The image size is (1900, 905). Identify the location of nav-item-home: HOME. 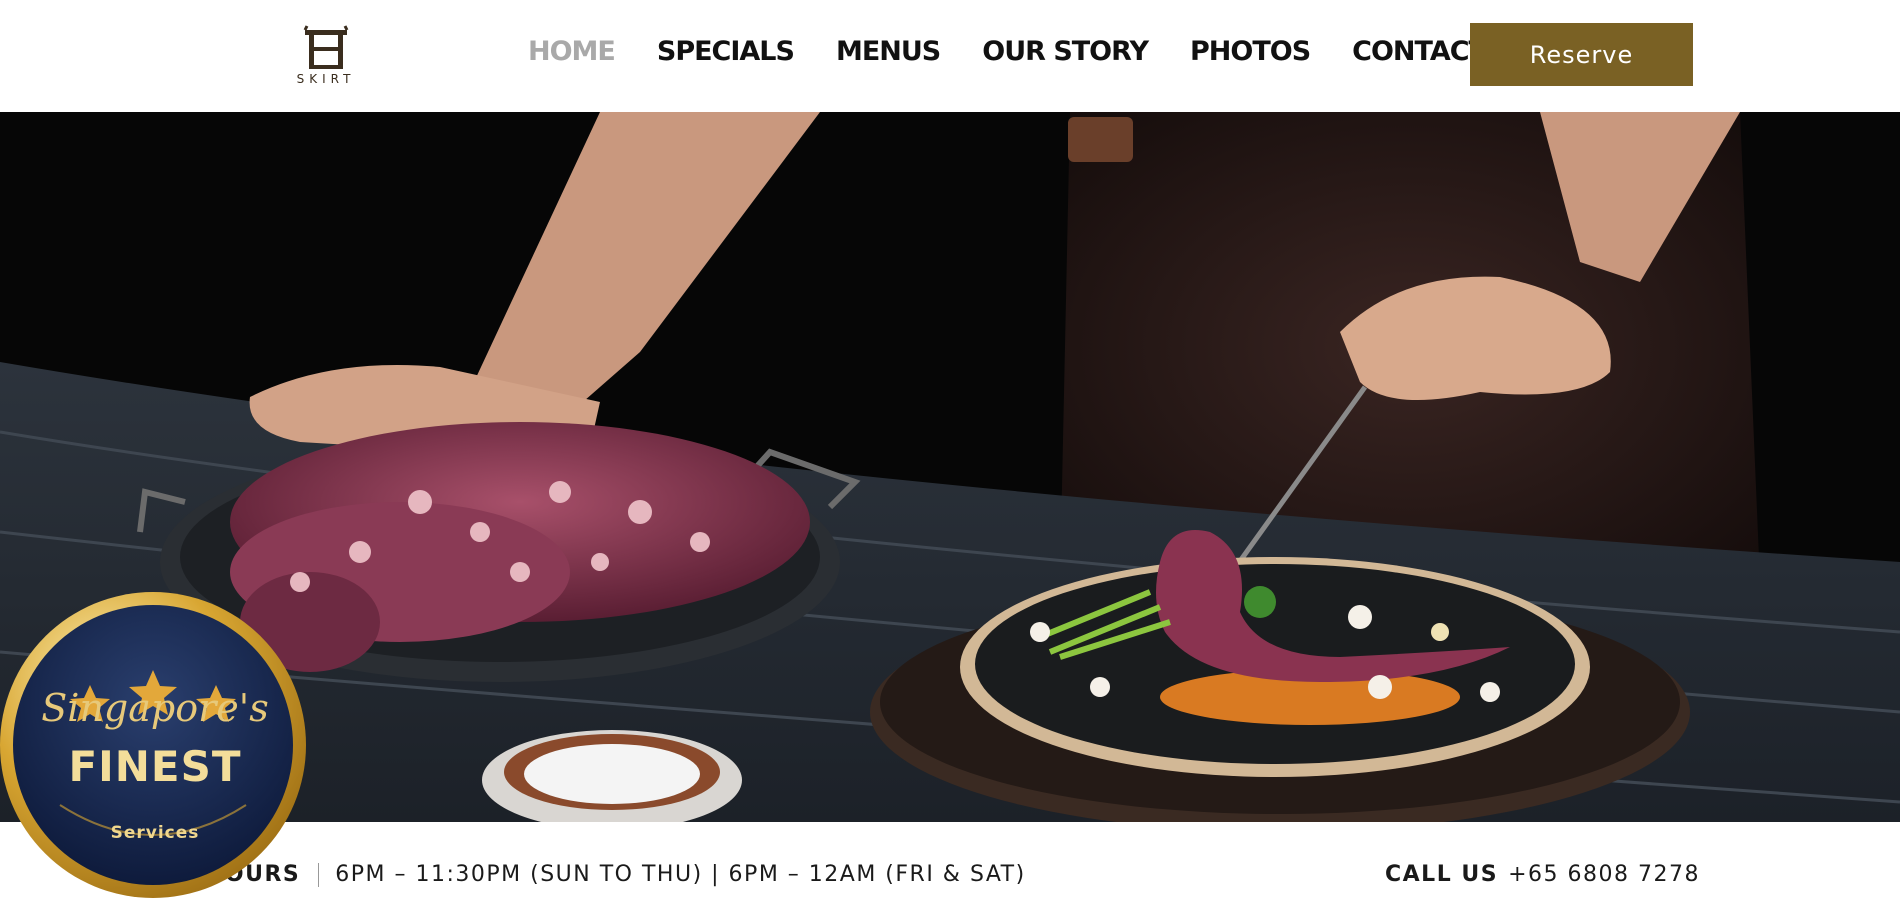
(572, 51).